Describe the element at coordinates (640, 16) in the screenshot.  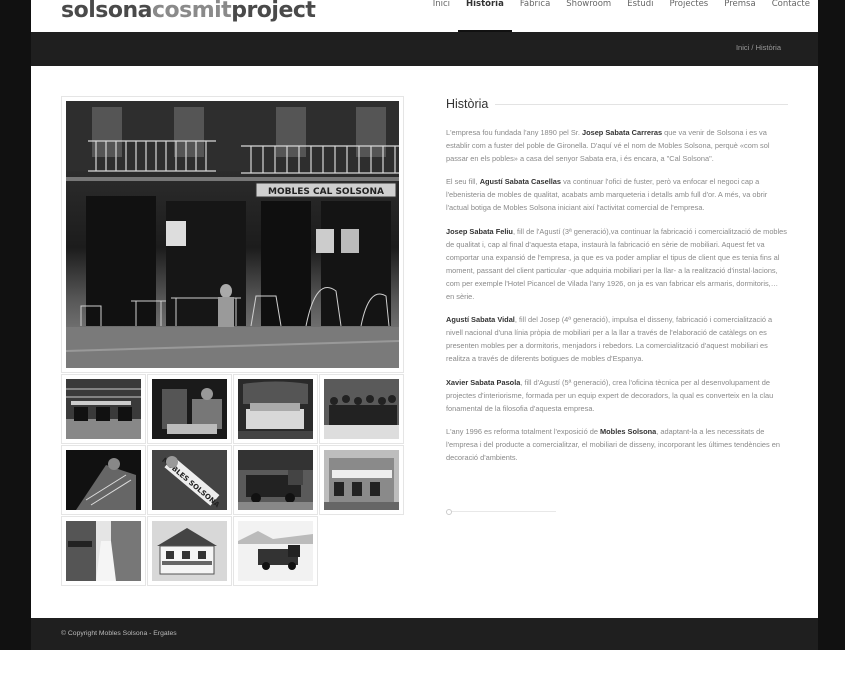
I see `nav-estudi: Estudi` at that location.